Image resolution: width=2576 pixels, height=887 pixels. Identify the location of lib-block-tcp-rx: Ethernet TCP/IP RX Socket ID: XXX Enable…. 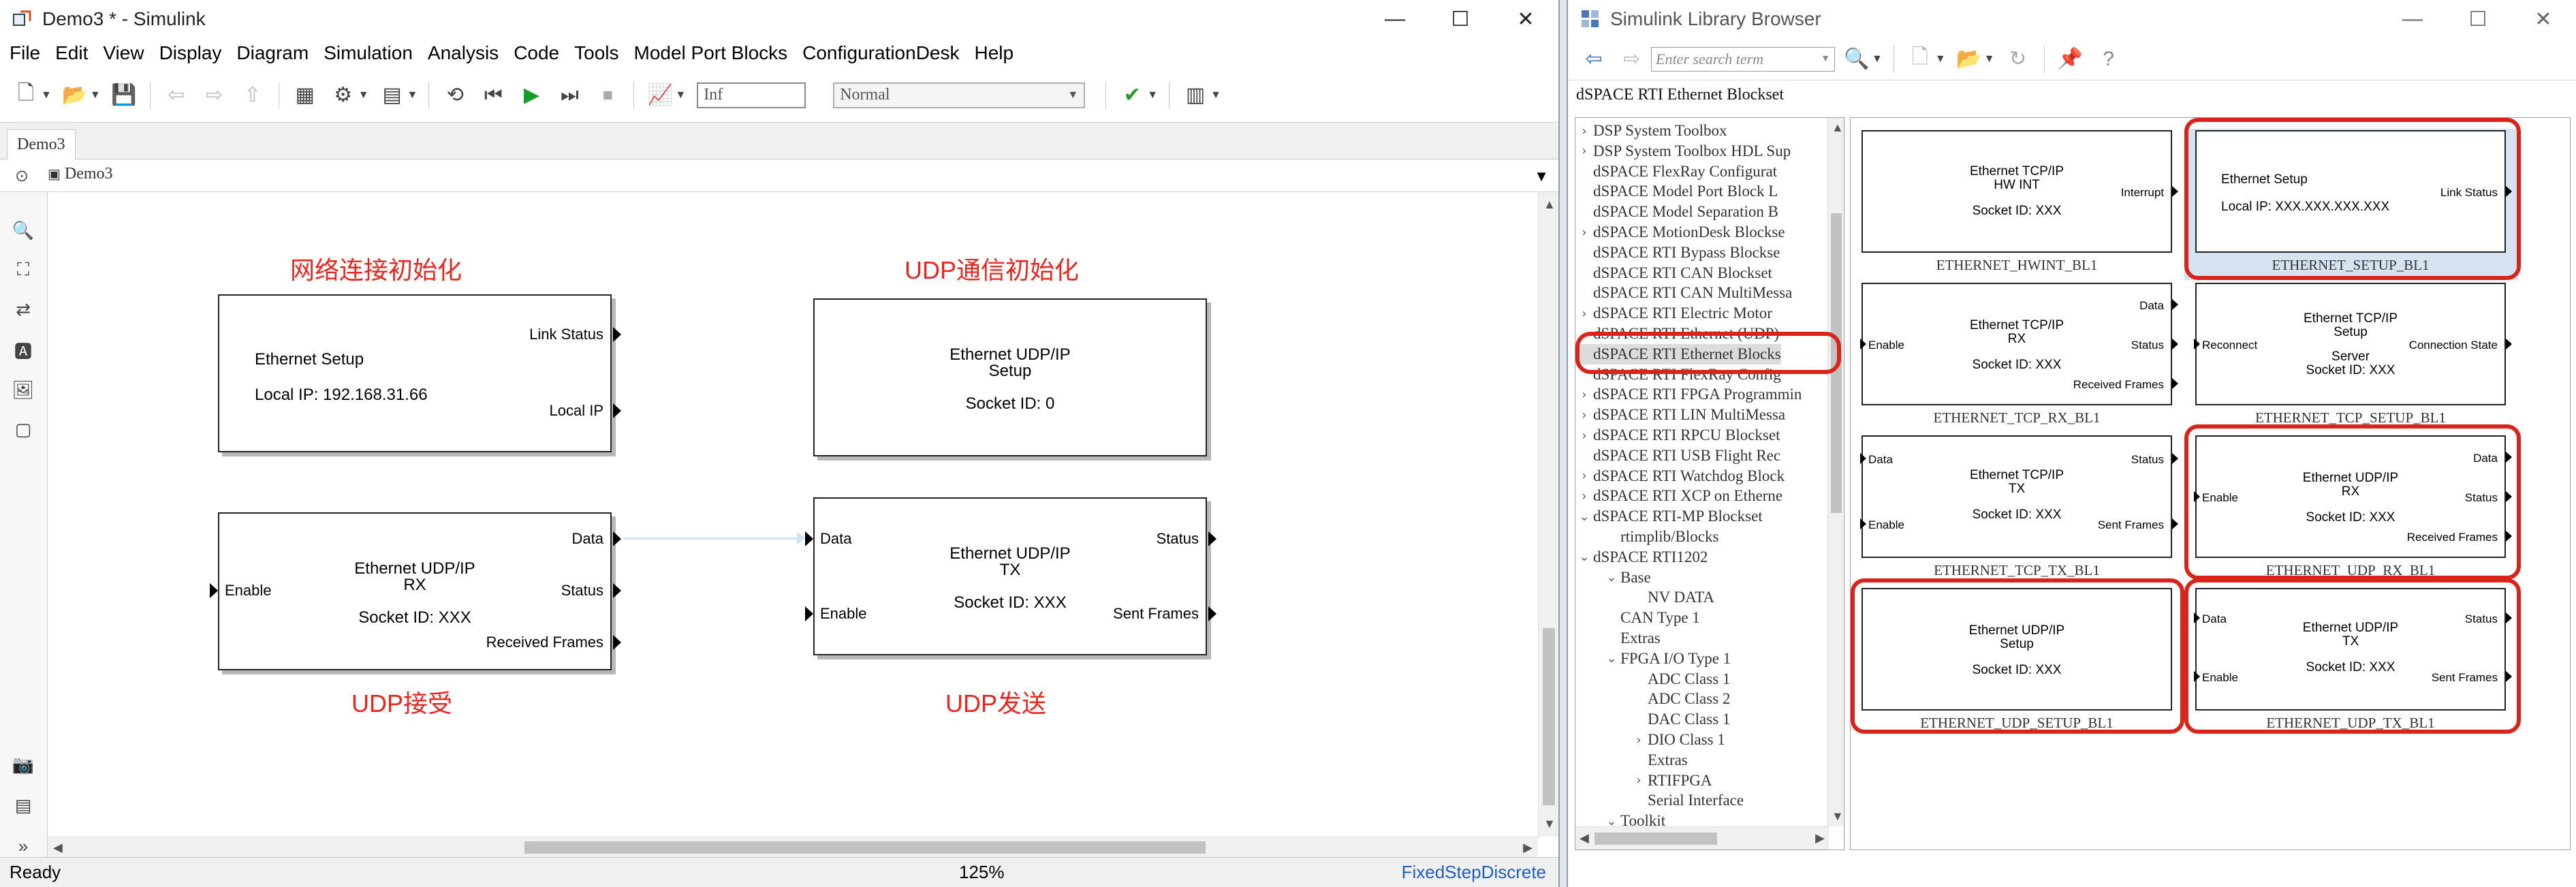
(2019, 344).